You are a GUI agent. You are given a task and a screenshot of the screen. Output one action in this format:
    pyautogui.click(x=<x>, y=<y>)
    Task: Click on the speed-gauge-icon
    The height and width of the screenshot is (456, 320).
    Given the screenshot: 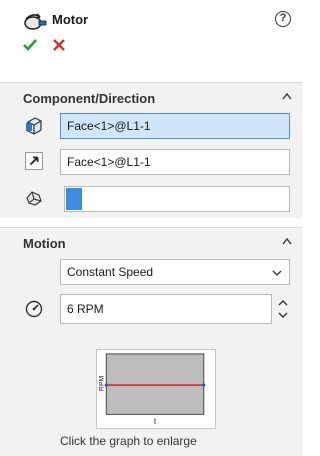 What is the action you would take?
    pyautogui.click(x=34, y=309)
    